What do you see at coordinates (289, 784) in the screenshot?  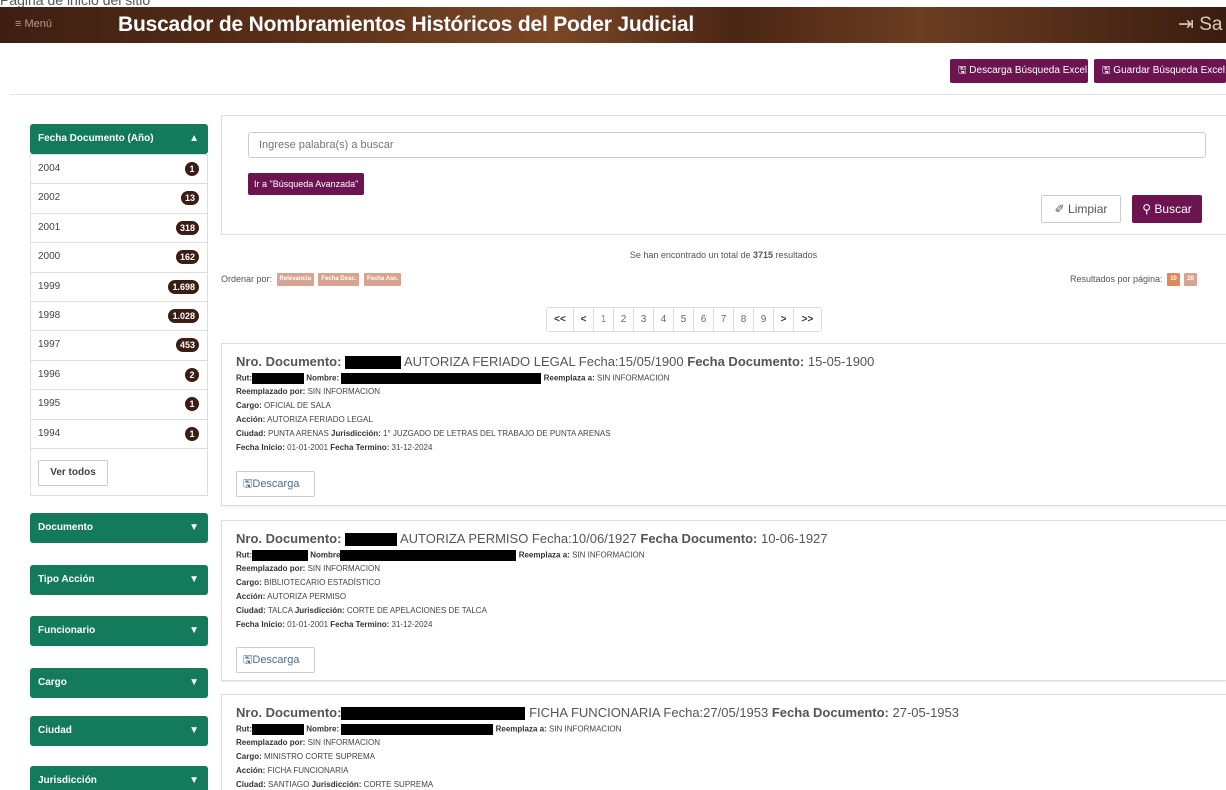 I see `ciudad-value: SANTIAGO` at bounding box center [289, 784].